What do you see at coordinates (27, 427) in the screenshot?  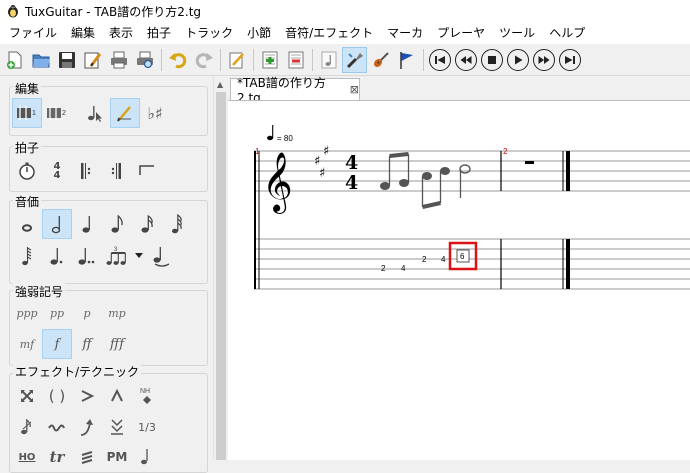 I see `grace-note-button` at bounding box center [27, 427].